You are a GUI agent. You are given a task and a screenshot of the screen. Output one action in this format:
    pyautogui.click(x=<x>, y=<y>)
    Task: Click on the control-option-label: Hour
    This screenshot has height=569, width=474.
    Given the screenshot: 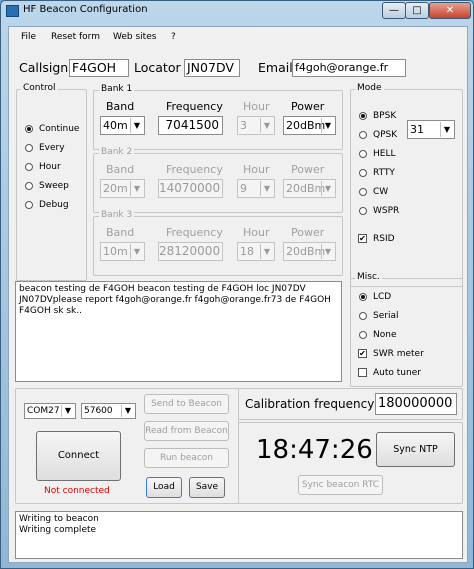 What is the action you would take?
    pyautogui.click(x=50, y=167)
    